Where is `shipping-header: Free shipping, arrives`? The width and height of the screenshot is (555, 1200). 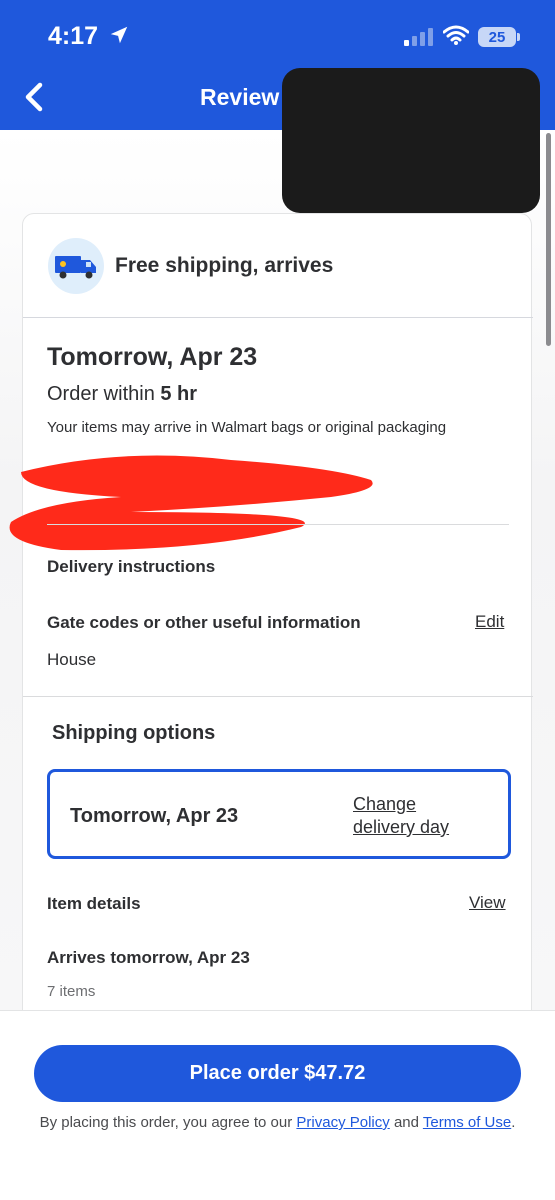
shipping-header: Free shipping, arrives is located at coordinates (278, 266).